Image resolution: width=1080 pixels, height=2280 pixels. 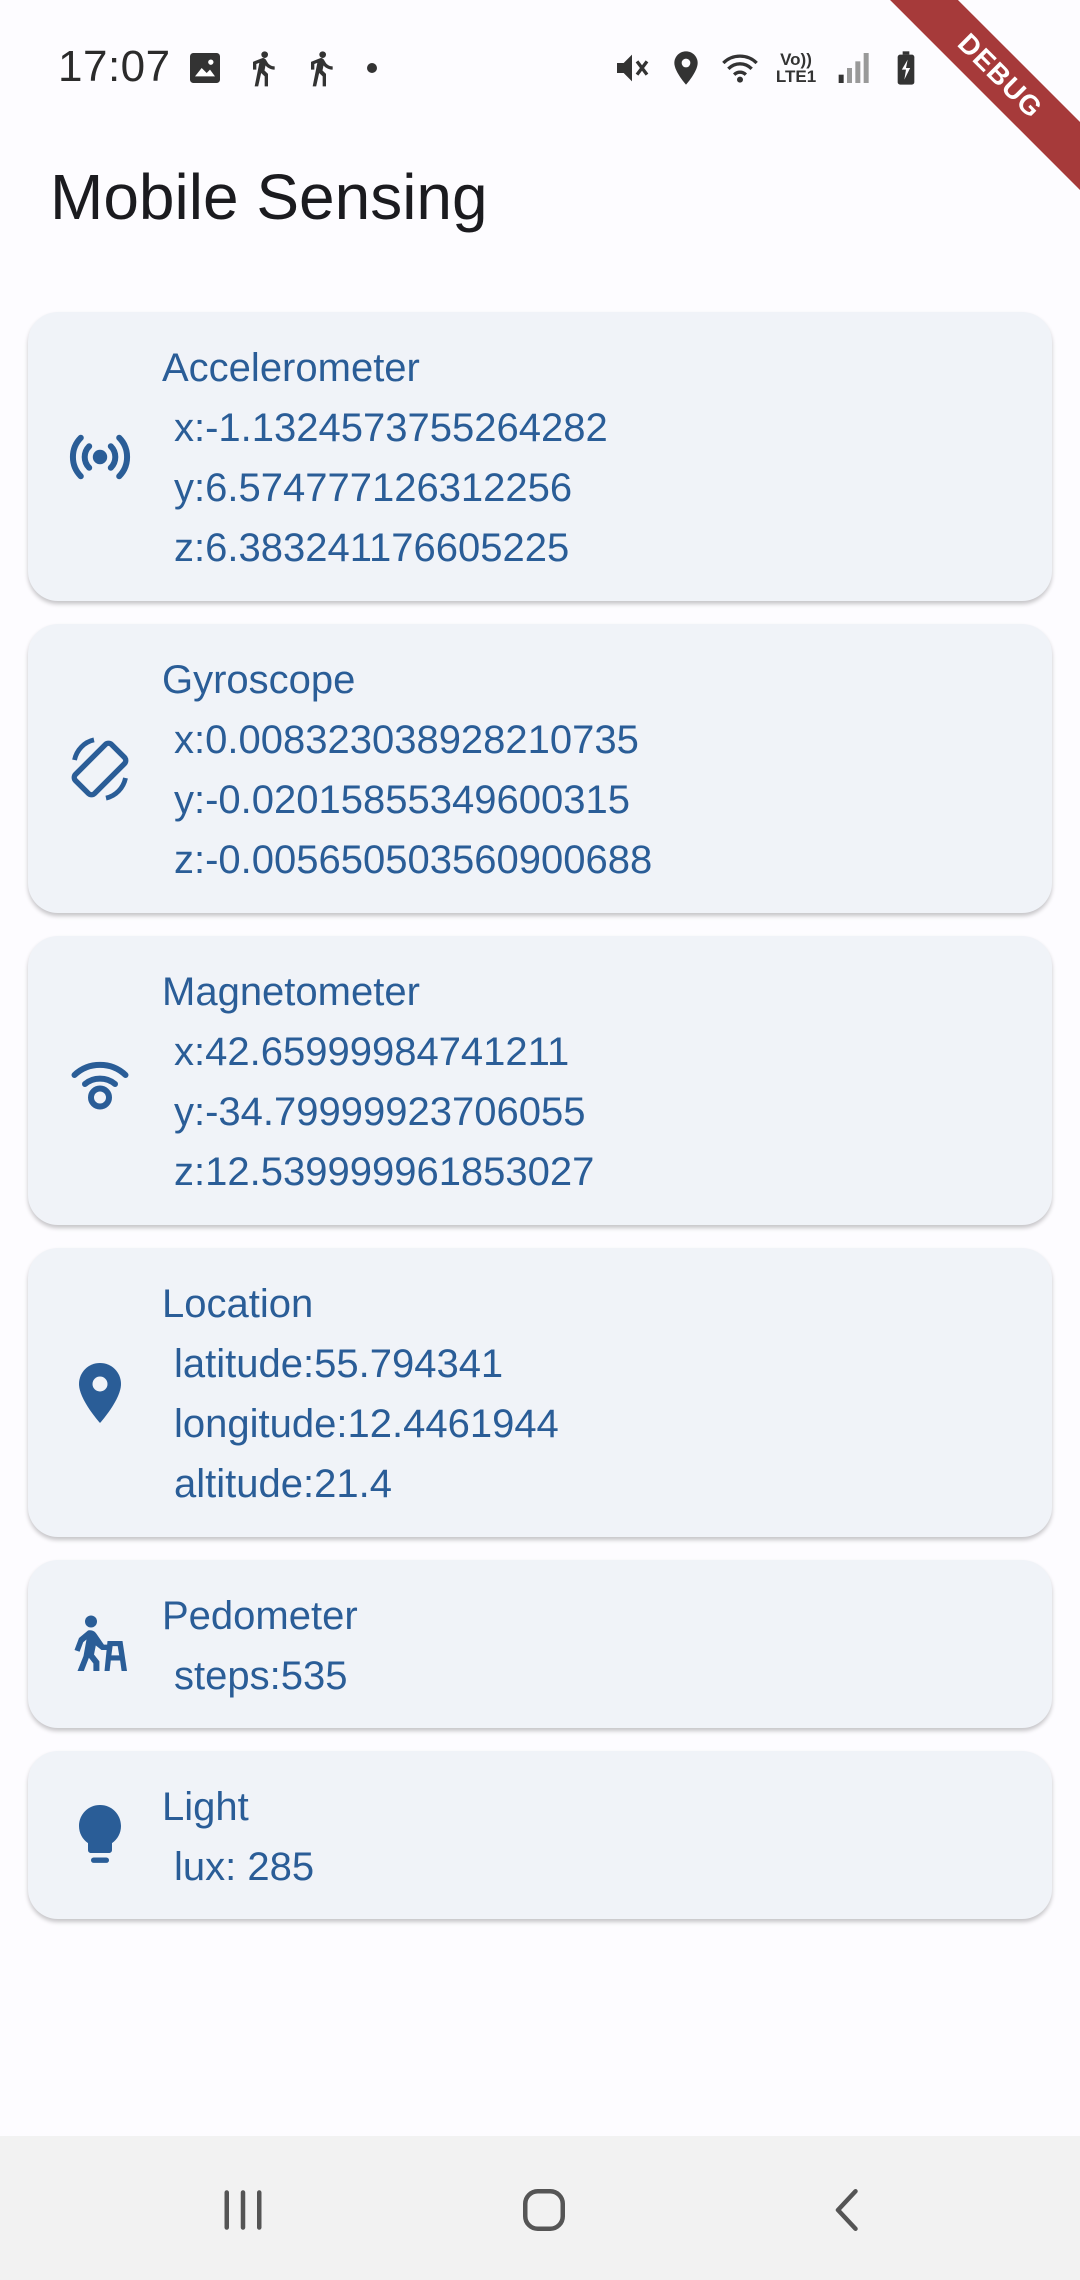 What do you see at coordinates (259, 680) in the screenshot?
I see `card-title: Gyroscope` at bounding box center [259, 680].